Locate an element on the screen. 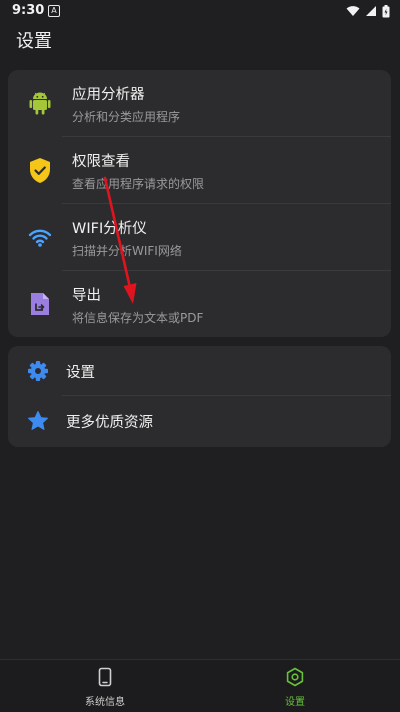 The height and width of the screenshot is (712, 400). menu-item-settings: 设置 is located at coordinates (199, 371).